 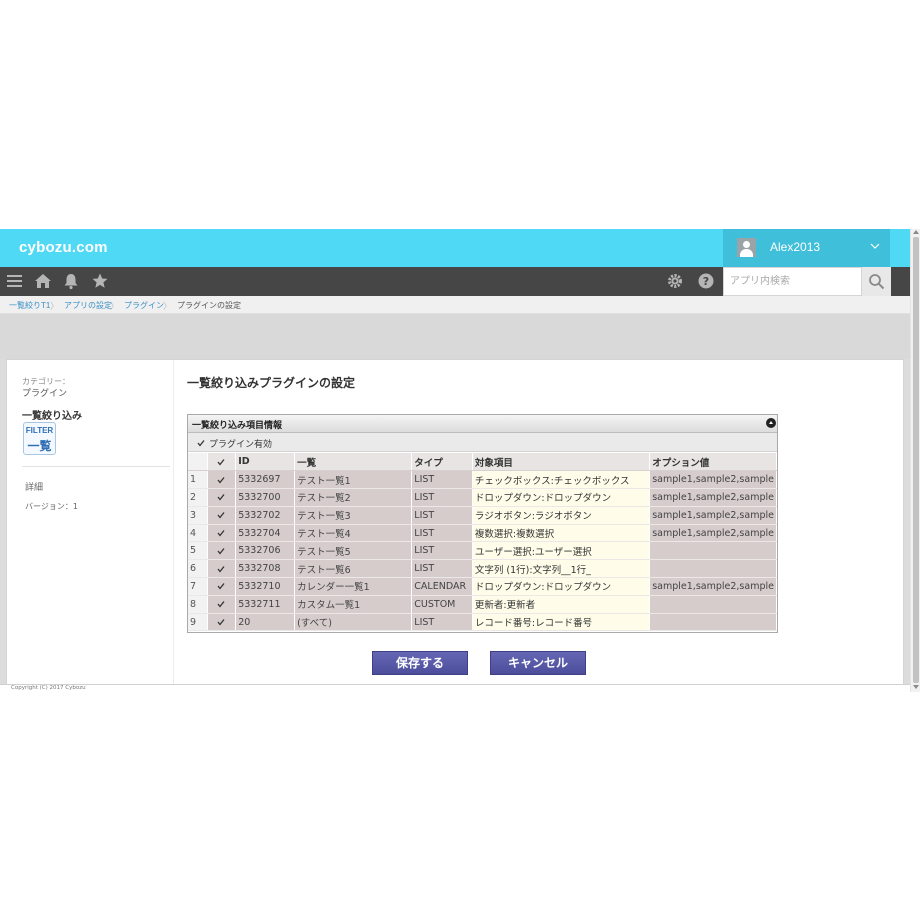 I want to click on cell-list: カレンダー一覧1, so click(x=353, y=586).